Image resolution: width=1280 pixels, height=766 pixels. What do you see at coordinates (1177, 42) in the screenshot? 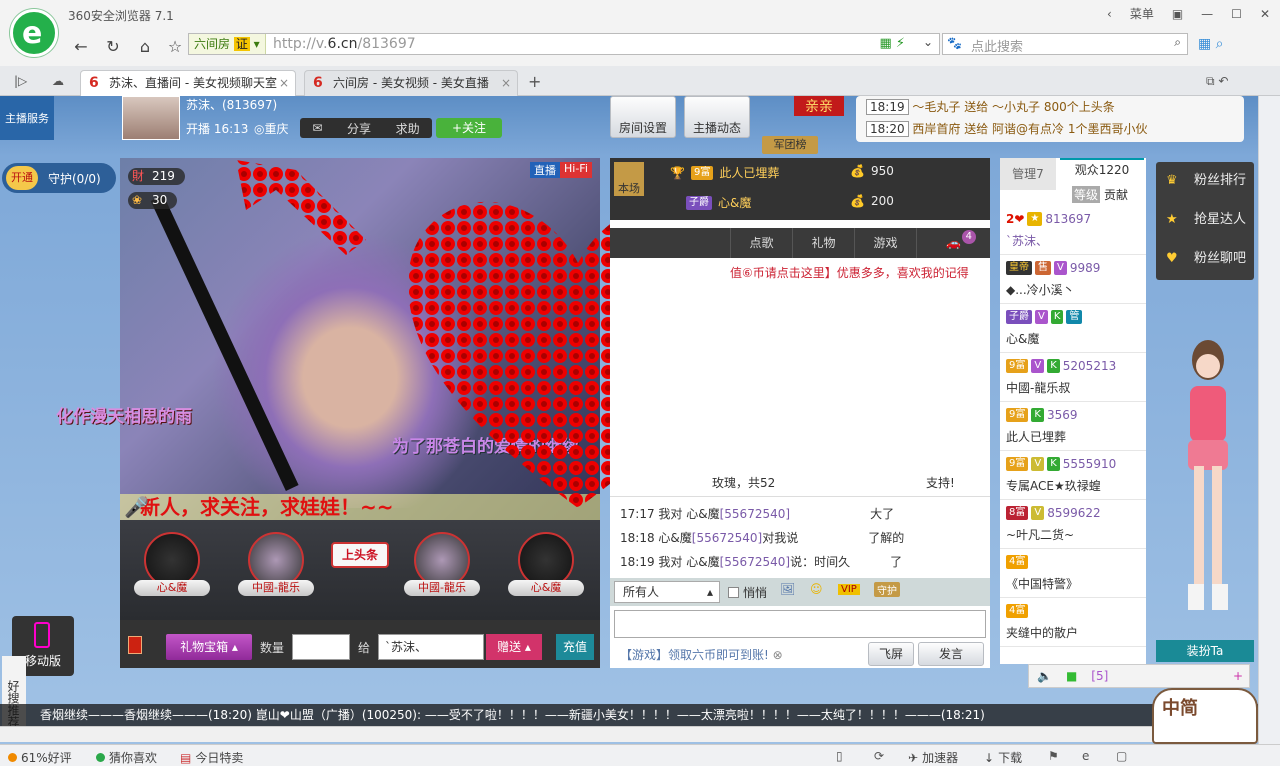
I see `search-icon: ⌕` at bounding box center [1177, 42].